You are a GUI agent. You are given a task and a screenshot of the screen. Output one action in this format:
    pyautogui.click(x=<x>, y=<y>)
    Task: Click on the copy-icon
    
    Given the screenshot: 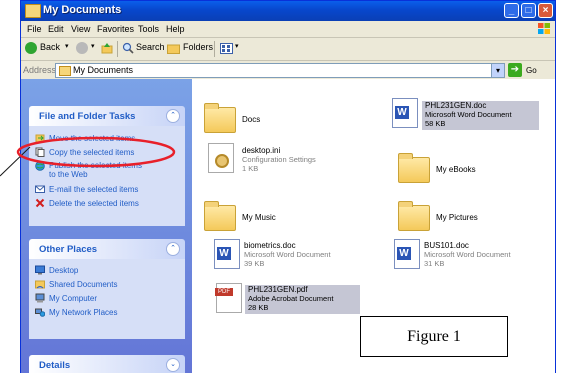 What is the action you would take?
    pyautogui.click(x=40, y=152)
    